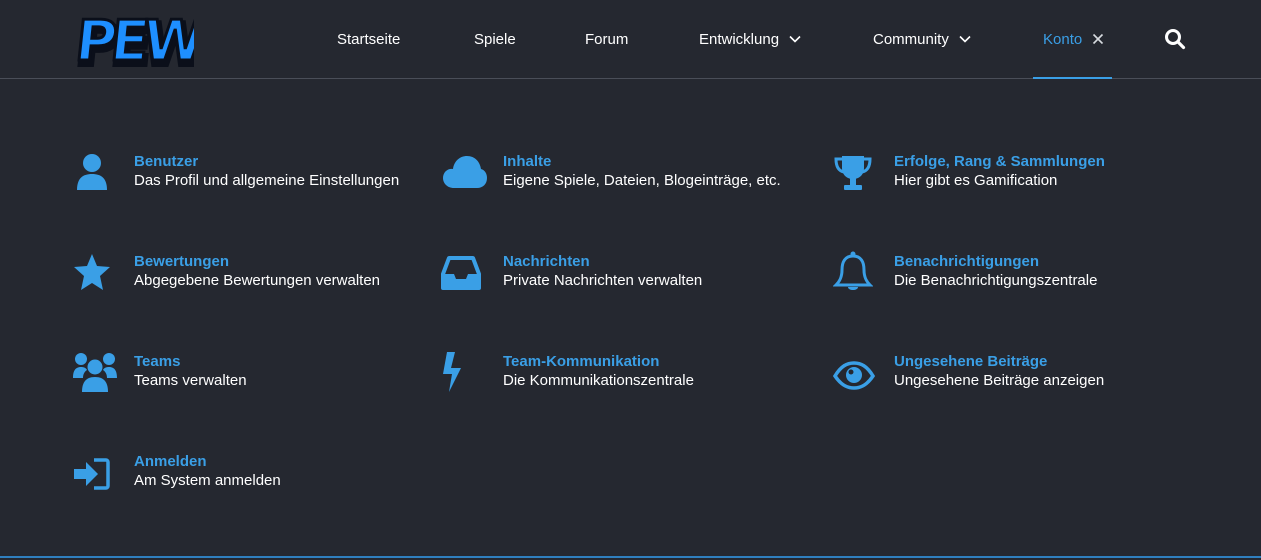  What do you see at coordinates (452, 372) in the screenshot?
I see `bolt-icon` at bounding box center [452, 372].